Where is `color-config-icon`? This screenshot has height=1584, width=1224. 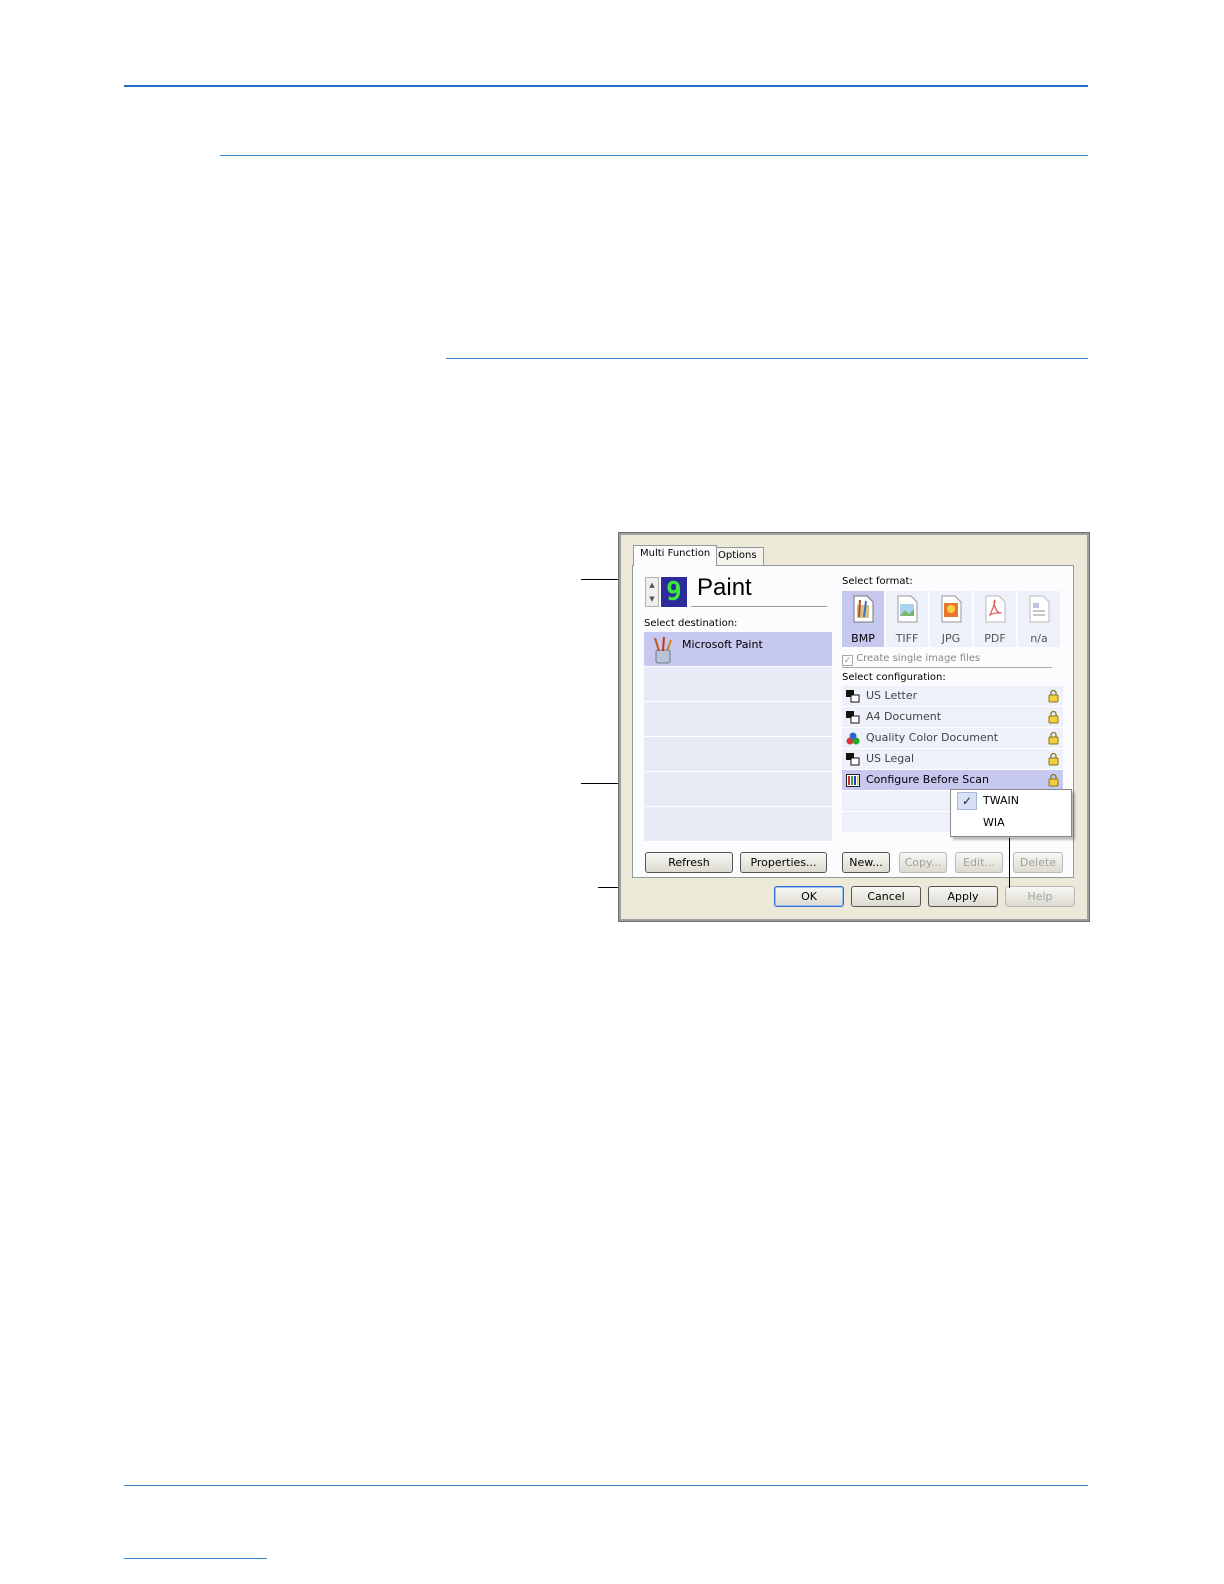 color-config-icon is located at coordinates (853, 738).